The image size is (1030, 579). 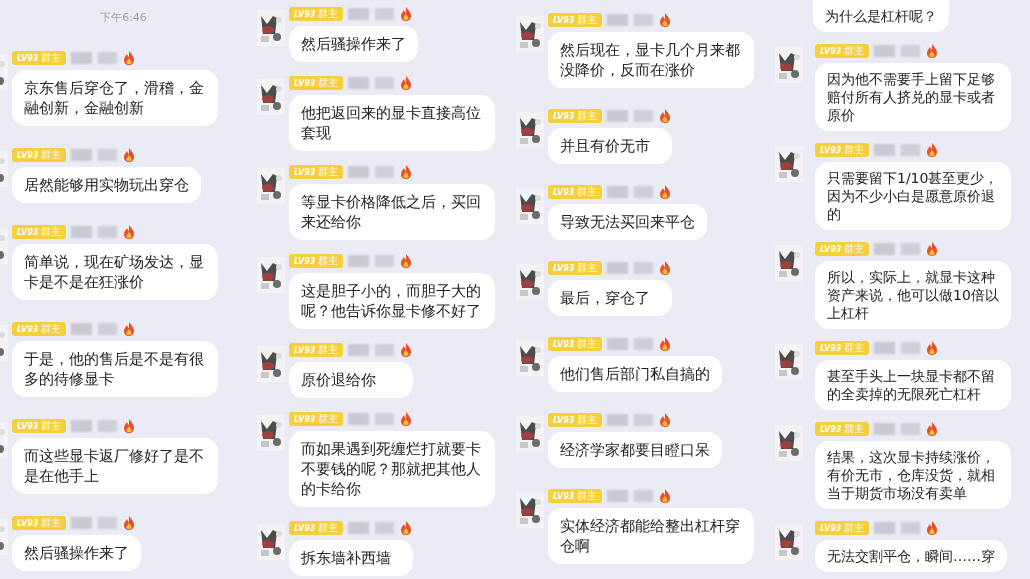 What do you see at coordinates (392, 301) in the screenshot?
I see `message-bubble: 这是胆子小的，而胆子大的呢？他告诉你显卡修不好了` at bounding box center [392, 301].